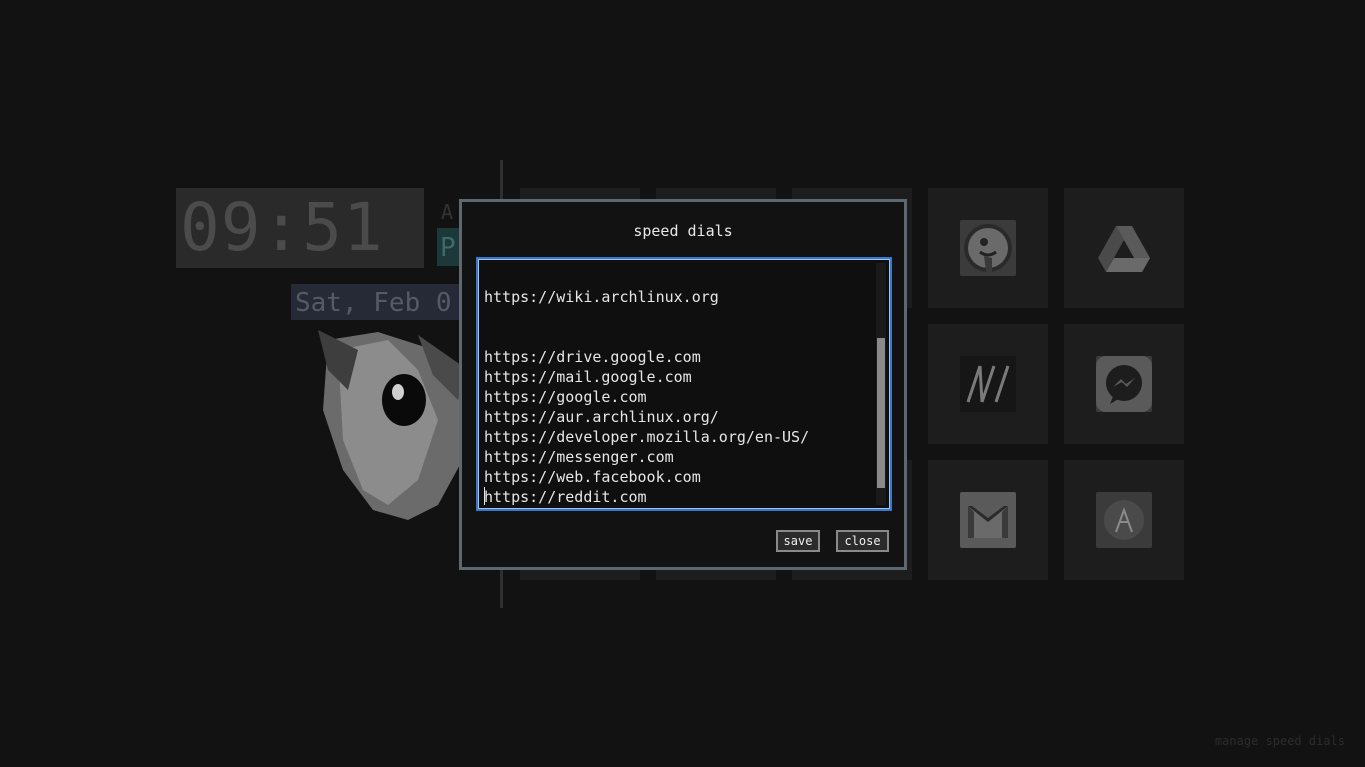 The image size is (1365, 767). I want to click on manage-speed-dials-link: manage speed dials, so click(1280, 741).